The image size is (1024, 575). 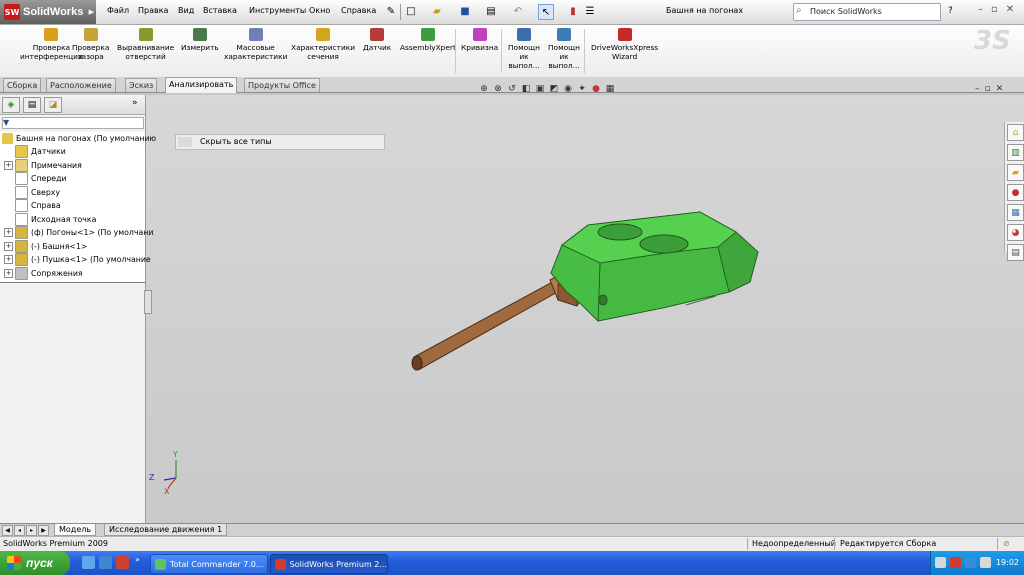 I want to click on save-icon: ■, so click(x=465, y=11).